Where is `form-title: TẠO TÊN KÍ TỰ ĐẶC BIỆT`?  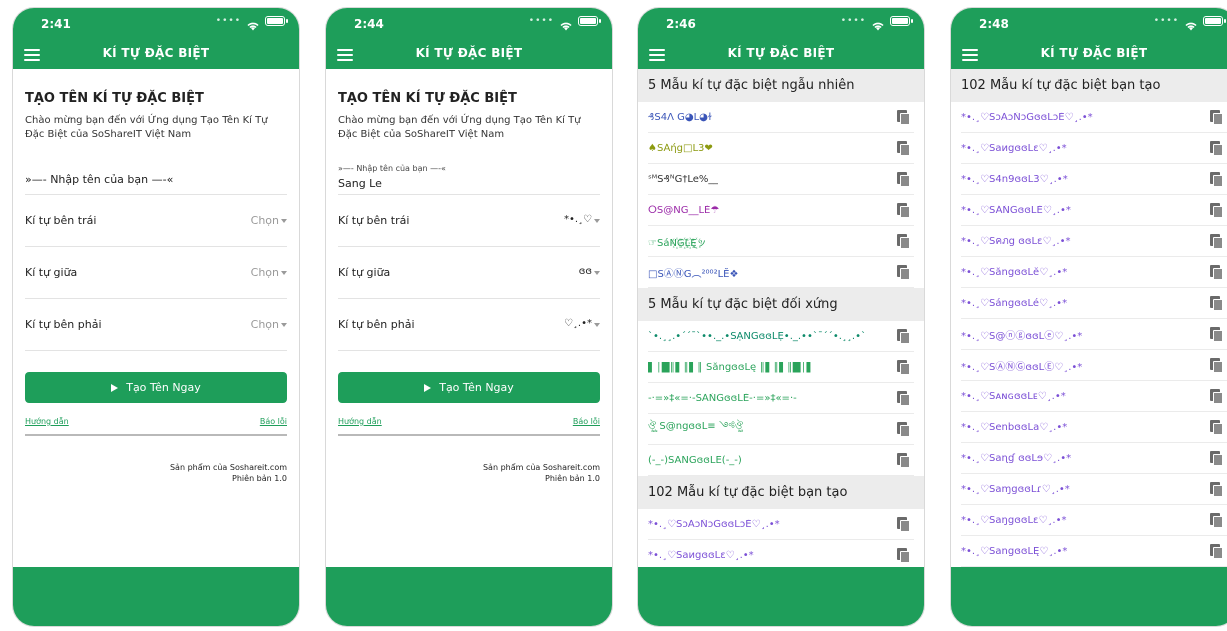 form-title: TẠO TÊN KÍ TỰ ĐẶC BIỆT is located at coordinates (114, 98).